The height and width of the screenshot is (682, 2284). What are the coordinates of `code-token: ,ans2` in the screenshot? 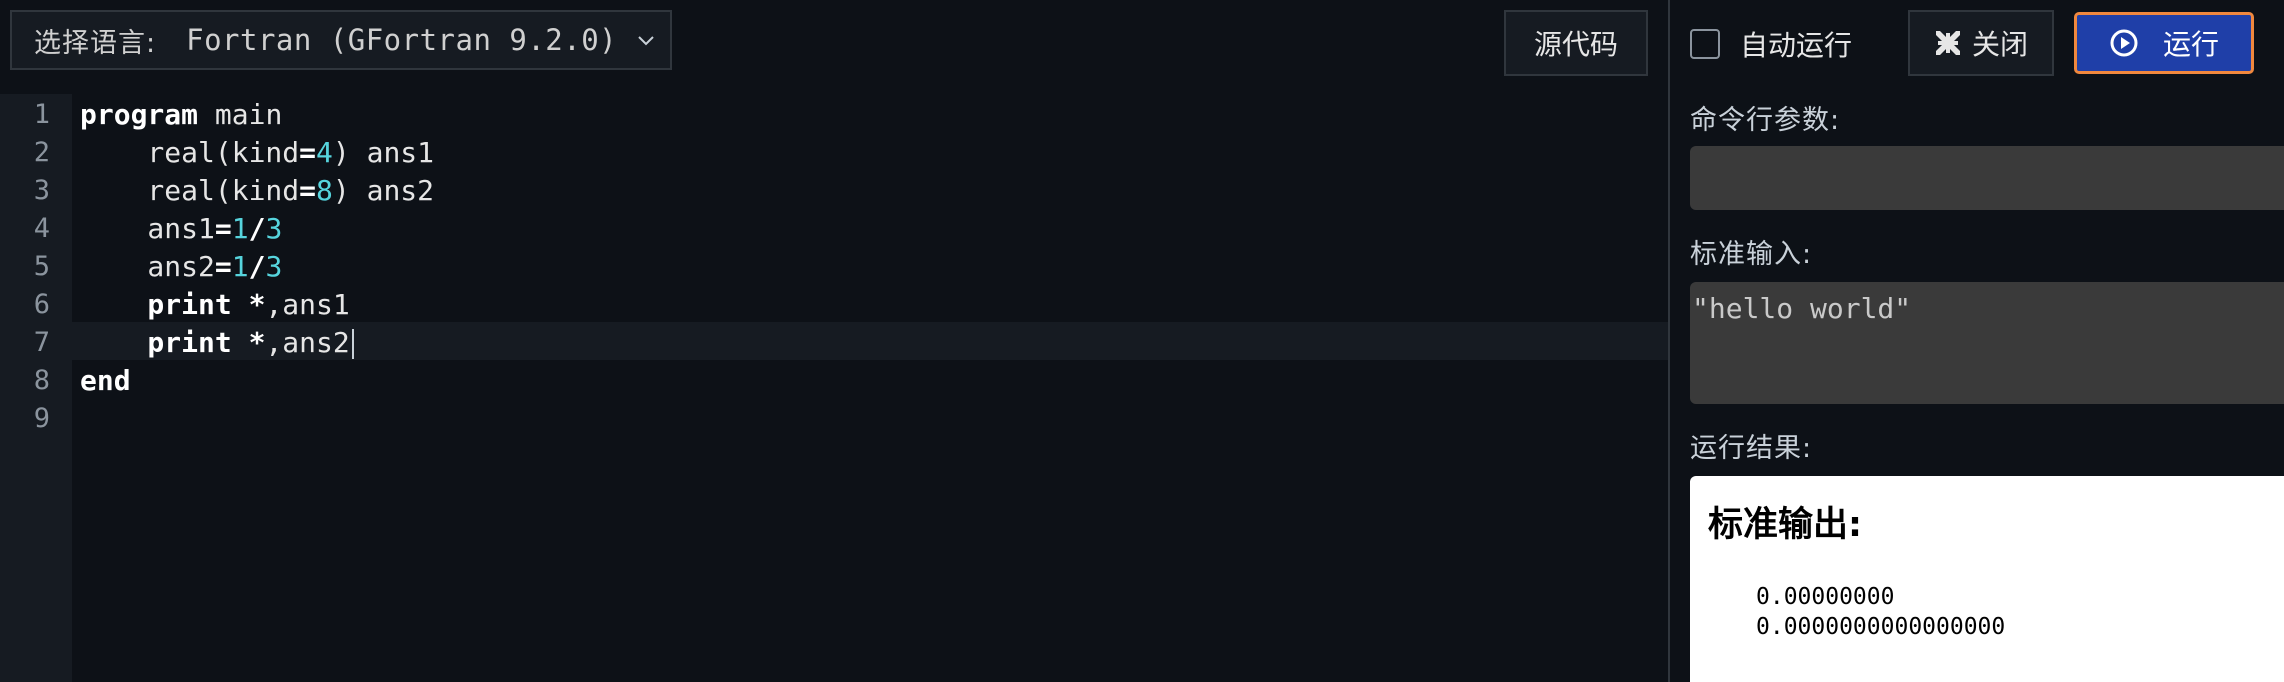 It's located at (307, 342).